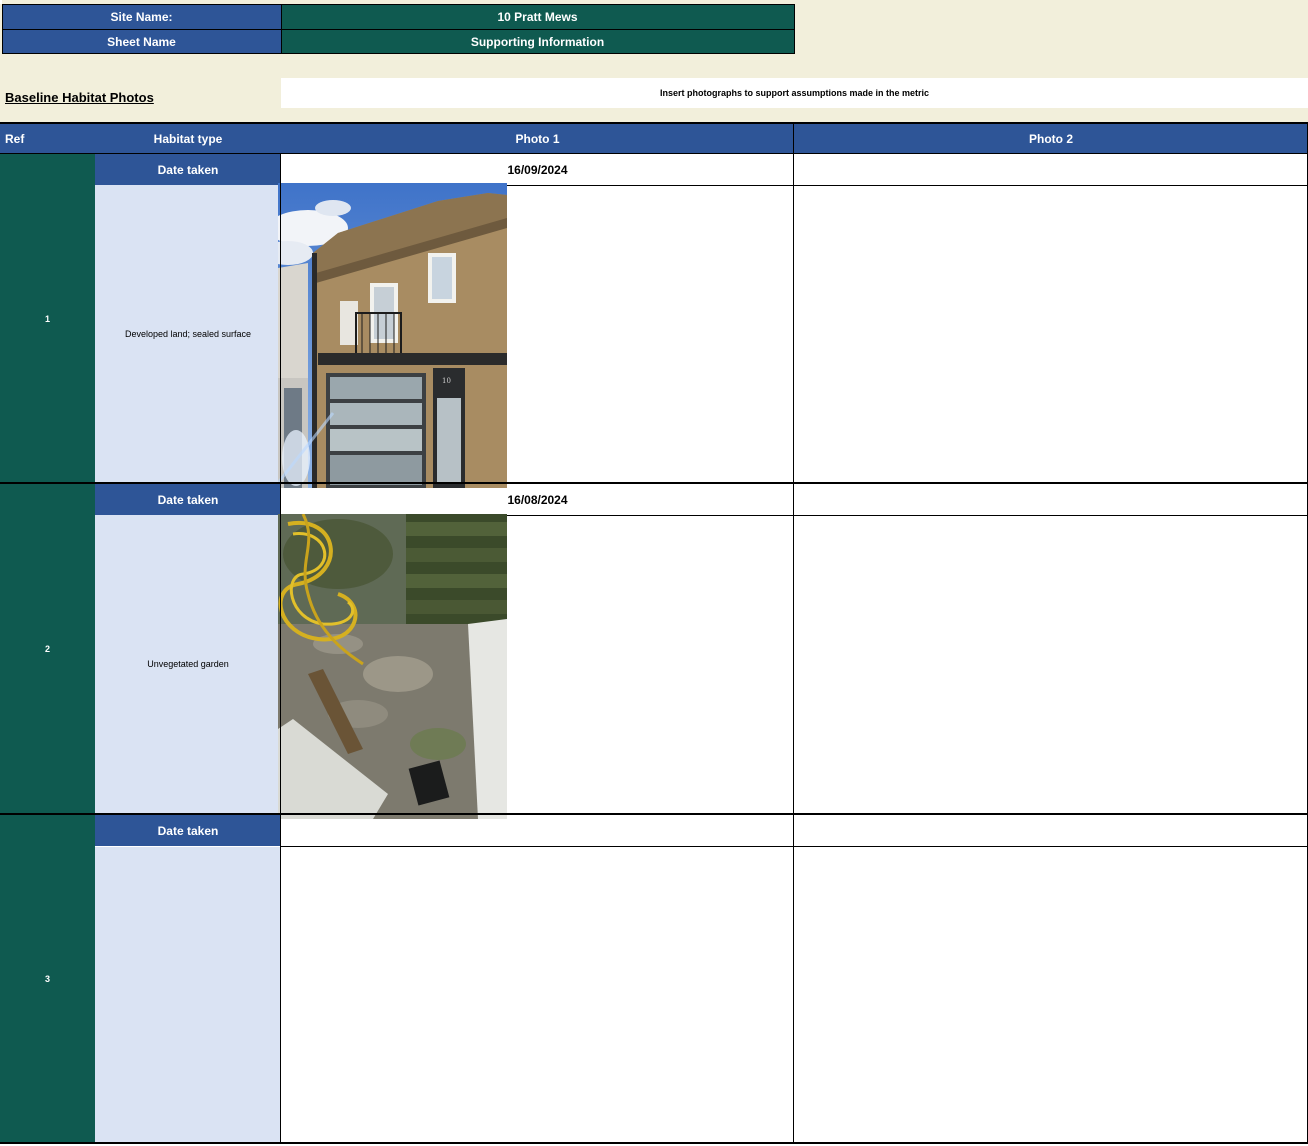  I want to click on sheet-name-label: Sheet Name, so click(141, 41).